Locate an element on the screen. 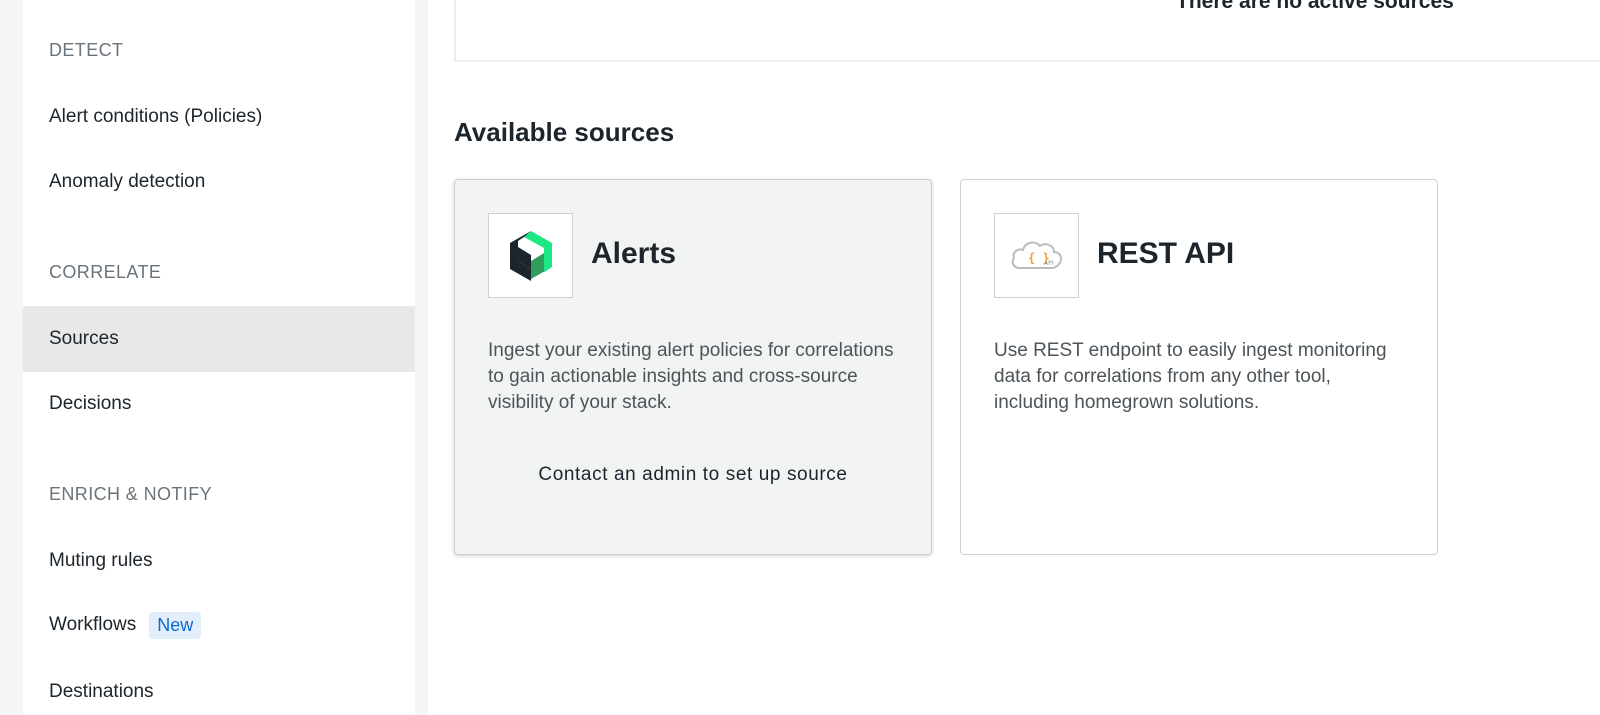  new-relic-logo-svg is located at coordinates (530, 255).